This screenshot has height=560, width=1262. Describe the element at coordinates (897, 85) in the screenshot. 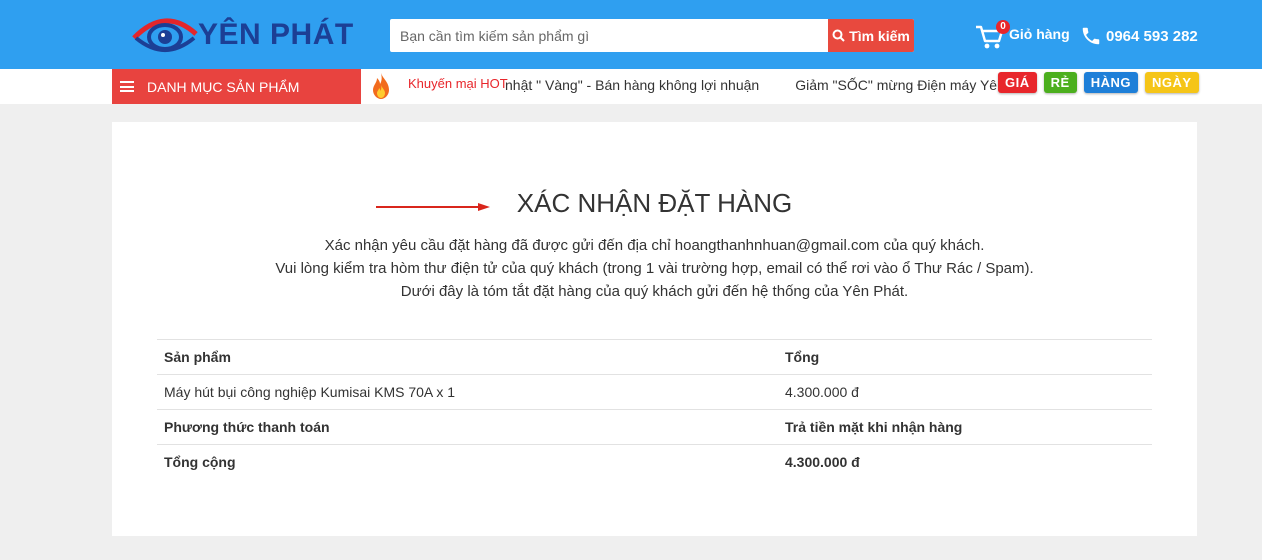

I see `ticker-item: Giảm "SỐC" mừng Điện máy Yên Phát` at that location.